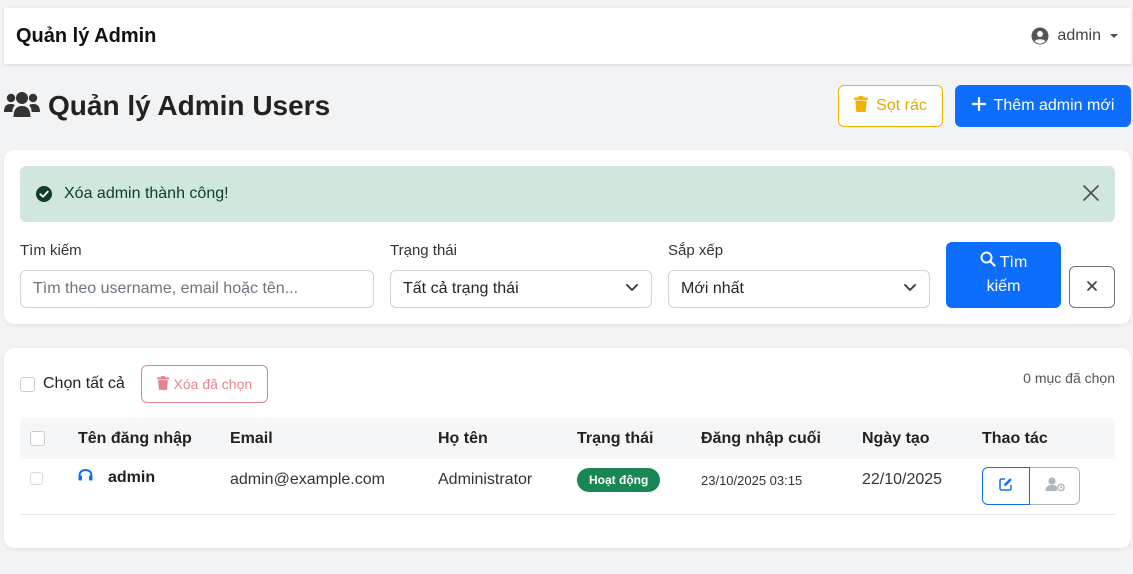 This screenshot has width=1133, height=574. Describe the element at coordinates (615, 438) in the screenshot. I see `column-header: Trạng thái` at that location.